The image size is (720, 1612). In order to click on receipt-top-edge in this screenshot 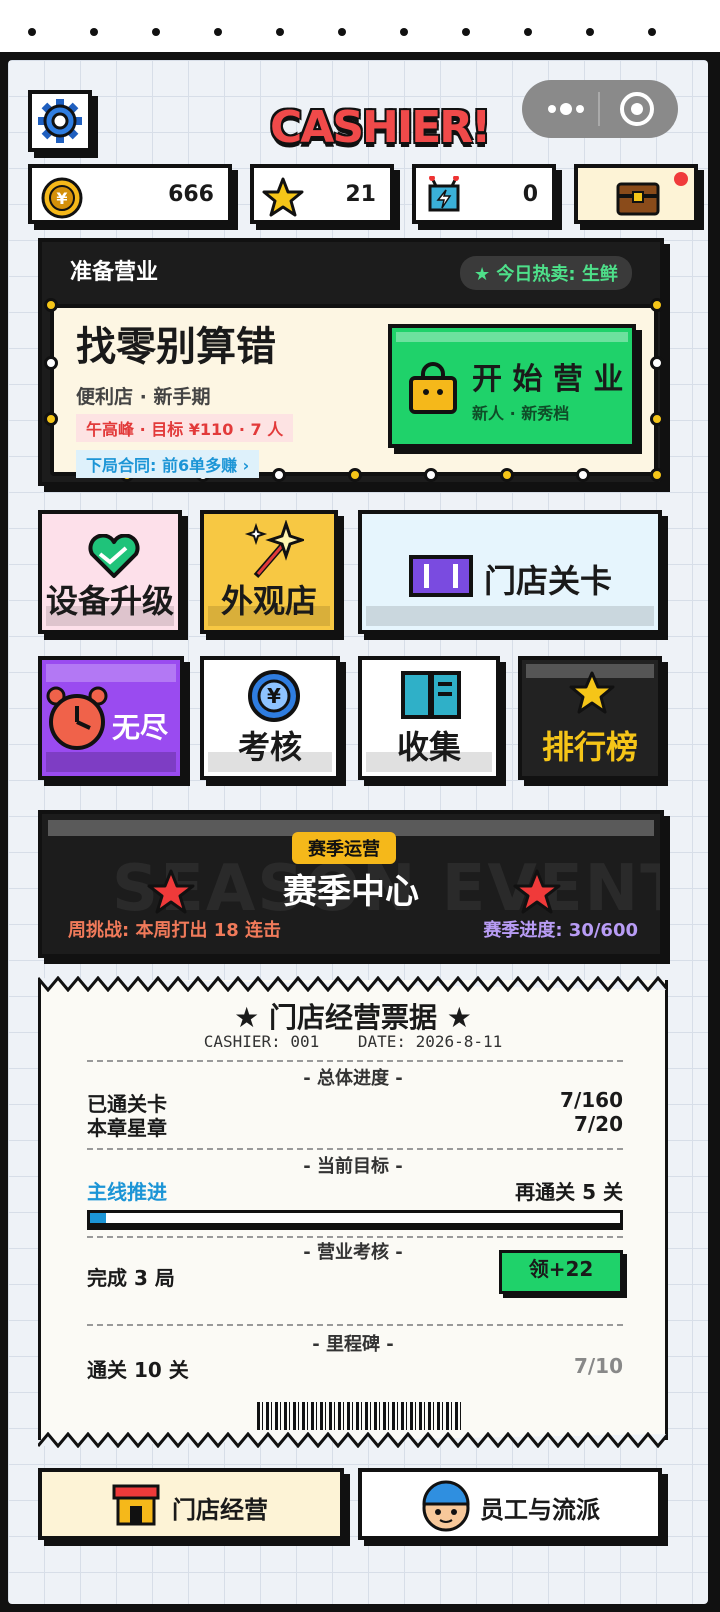, I will do `click(353, 984)`.